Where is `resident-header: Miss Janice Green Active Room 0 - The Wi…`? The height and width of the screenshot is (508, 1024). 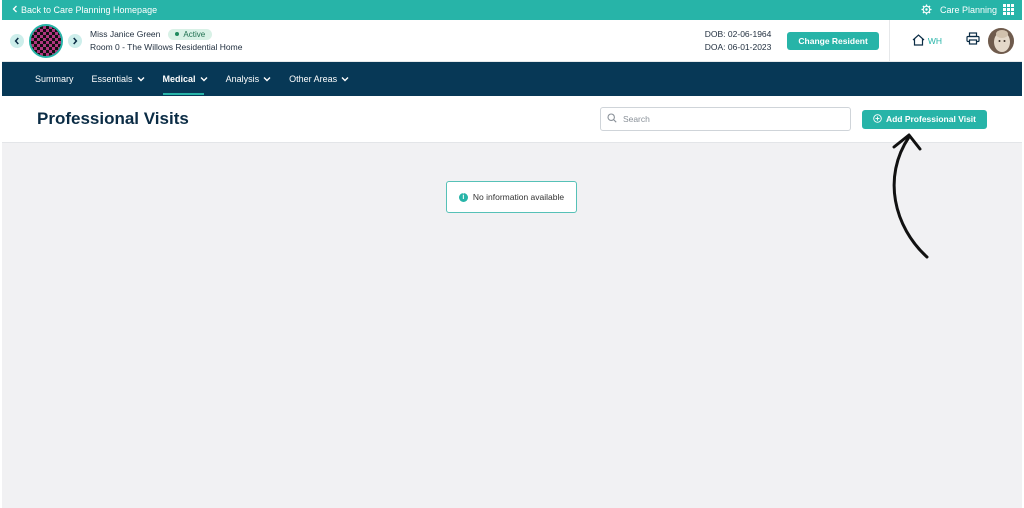
resident-header: Miss Janice Green Active Room 0 - The Wi… is located at coordinates (512, 40).